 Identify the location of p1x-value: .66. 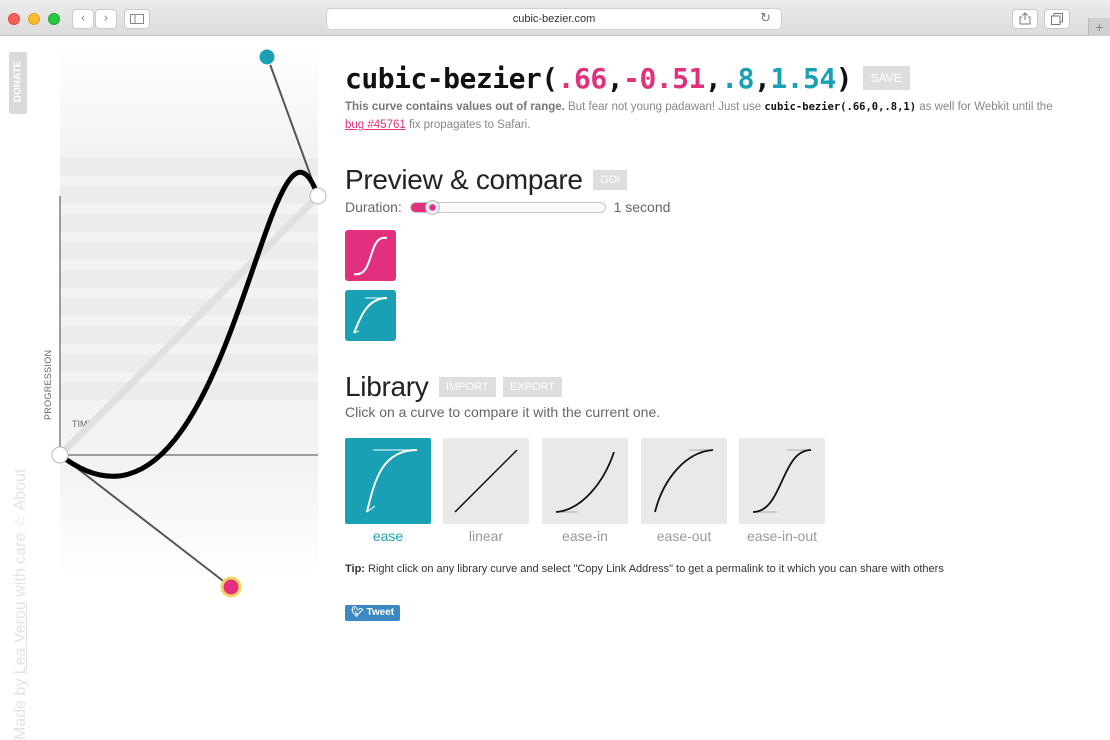
(582, 78).